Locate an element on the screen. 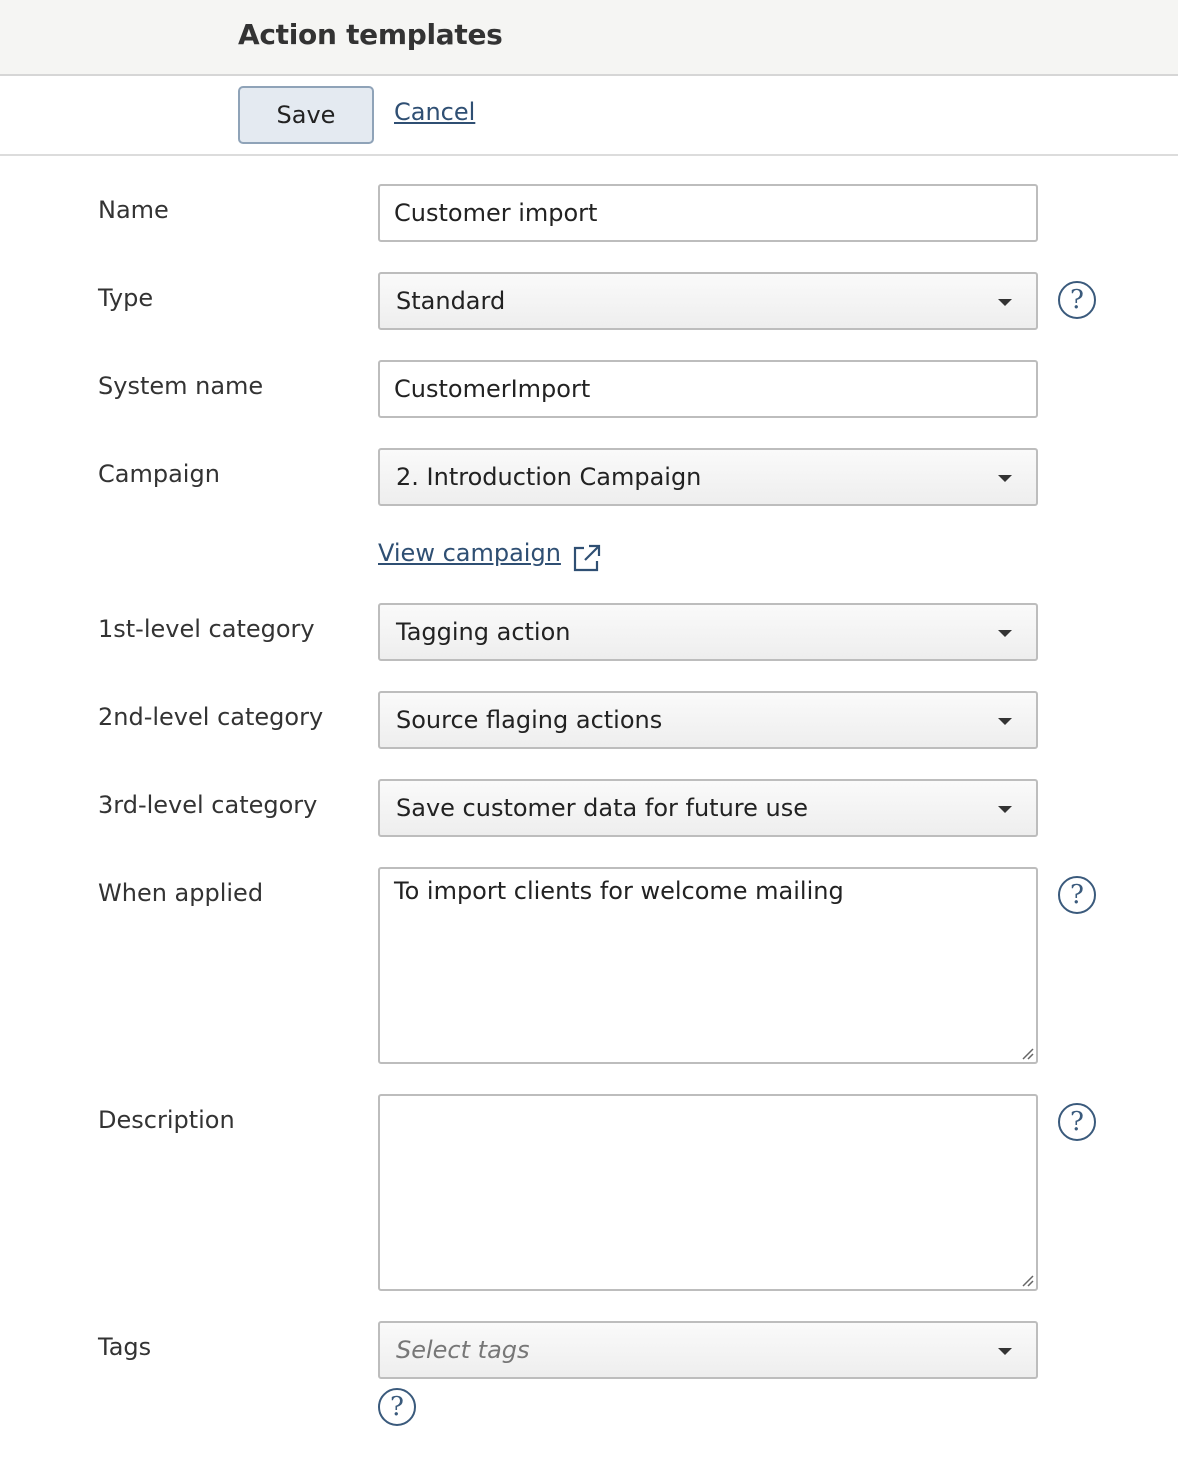  category2-select-value: Source flaging actions is located at coordinates (529, 720).